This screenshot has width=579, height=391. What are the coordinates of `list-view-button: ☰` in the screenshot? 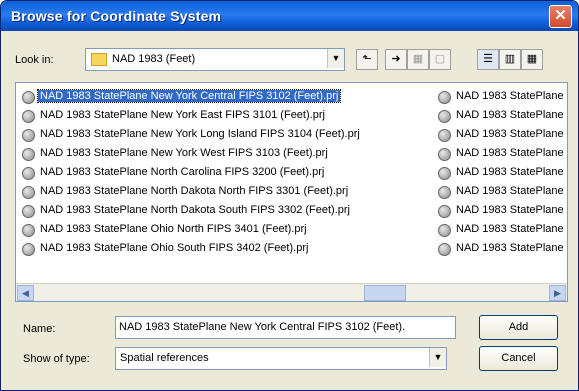 It's located at (488, 59).